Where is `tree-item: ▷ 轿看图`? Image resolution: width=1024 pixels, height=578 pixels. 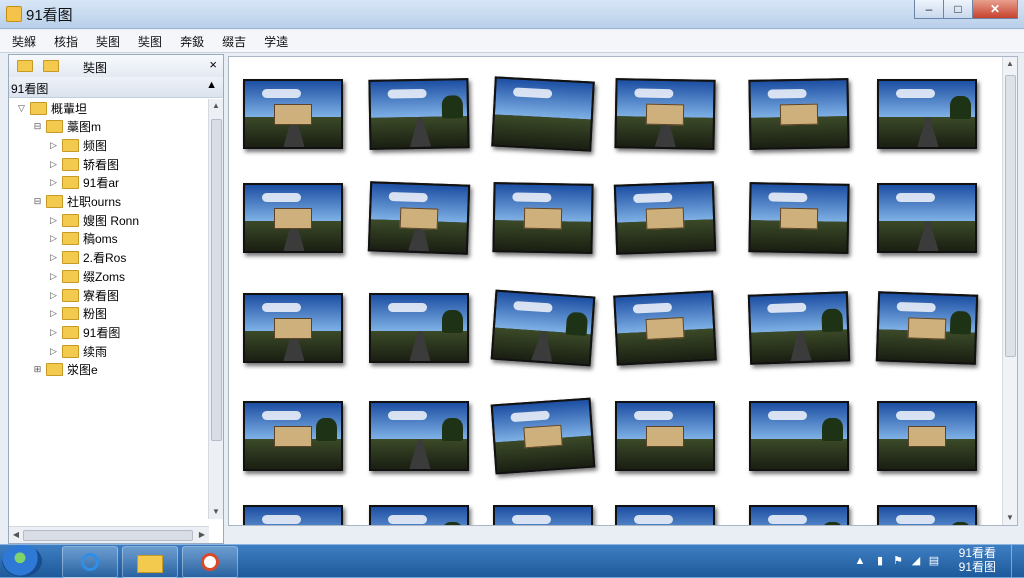 tree-item: ▷ 轿看图 is located at coordinates (84, 164).